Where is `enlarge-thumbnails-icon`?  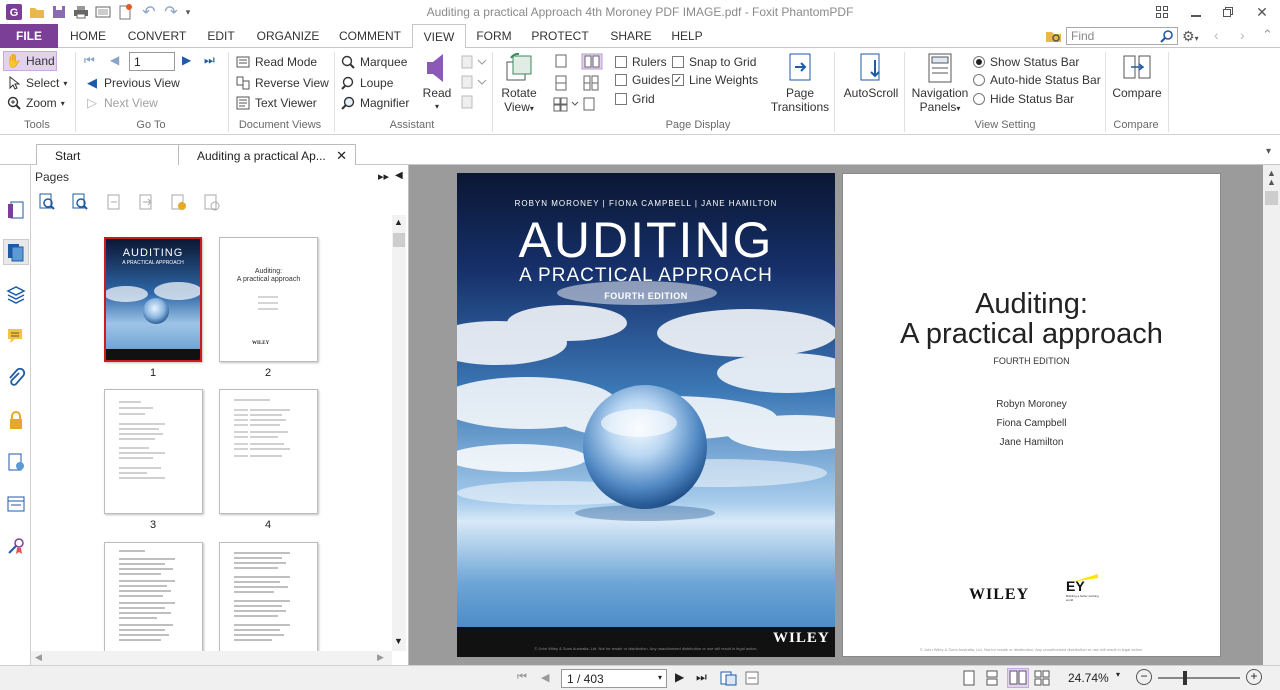 enlarge-thumbnails-icon is located at coordinates (47, 202).